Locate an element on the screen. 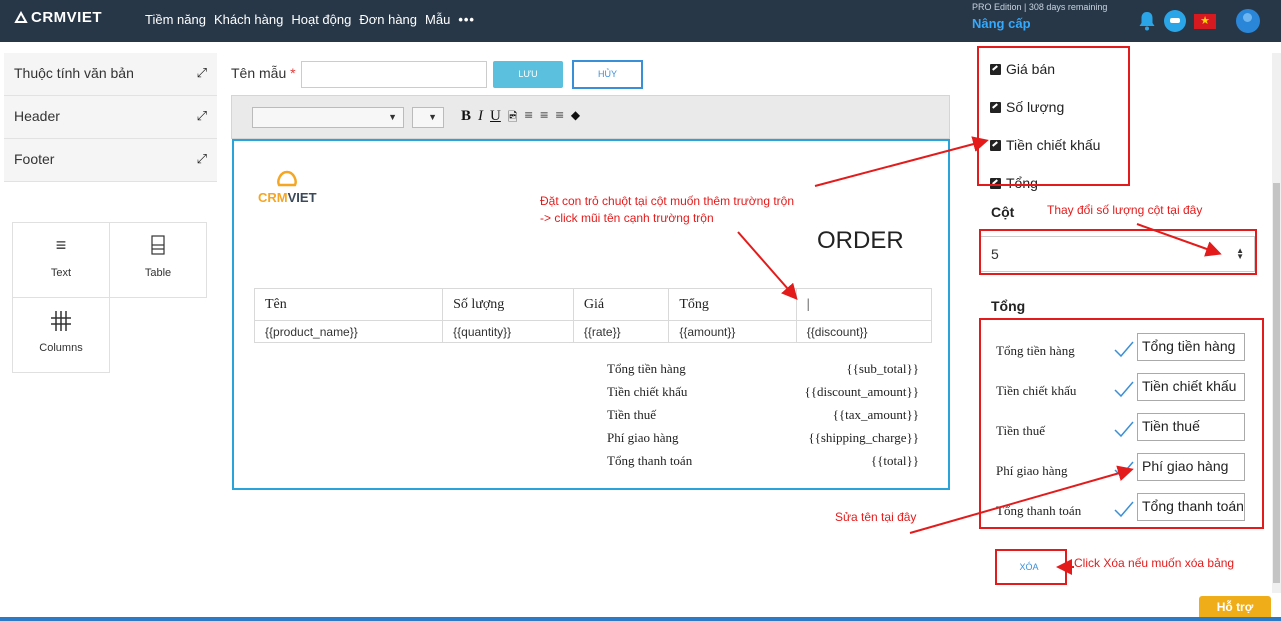 This screenshot has width=1281, height=621. section-label: Header is located at coordinates (37, 116).